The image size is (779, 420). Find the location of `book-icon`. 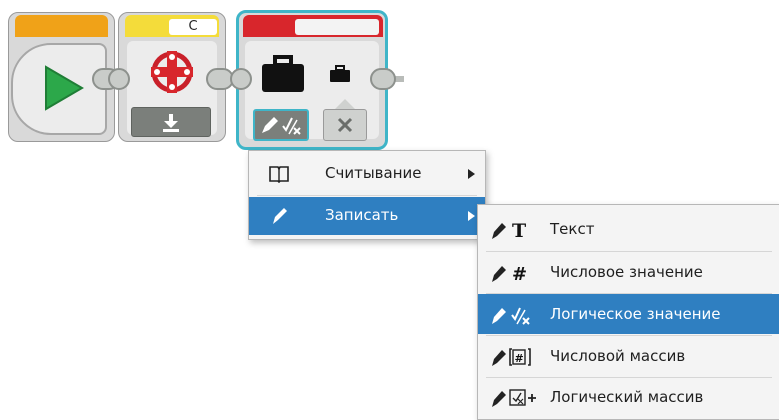

book-icon is located at coordinates (279, 174).